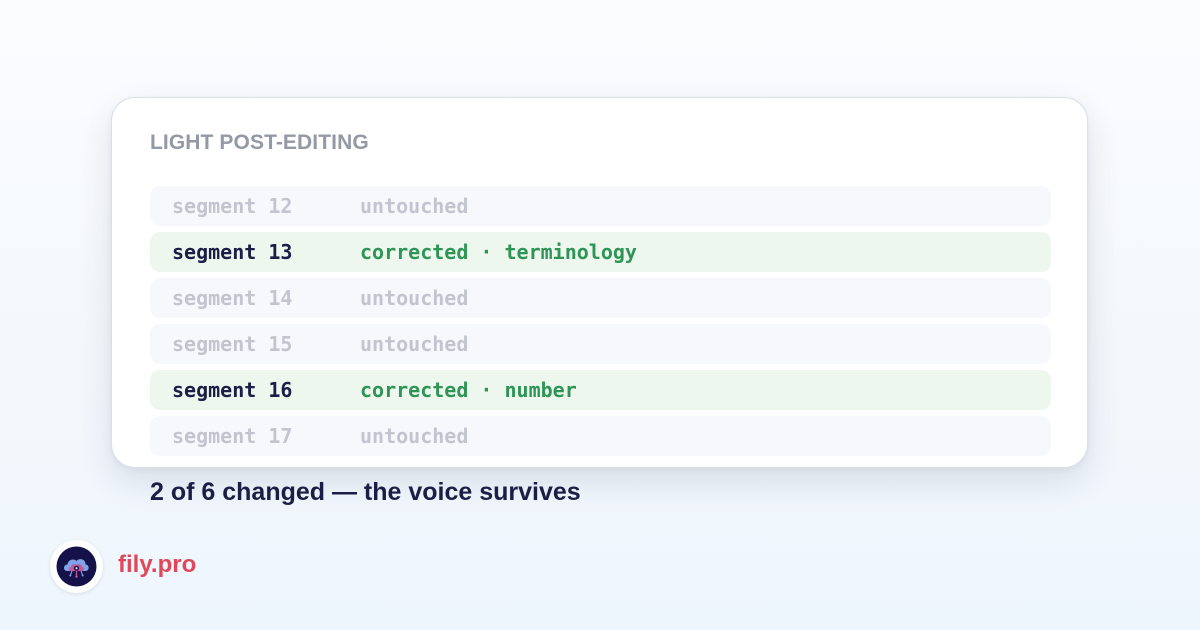 Image resolution: width=1200 pixels, height=630 pixels. Describe the element at coordinates (468, 390) in the screenshot. I see `segment-status: corrected · number` at that location.